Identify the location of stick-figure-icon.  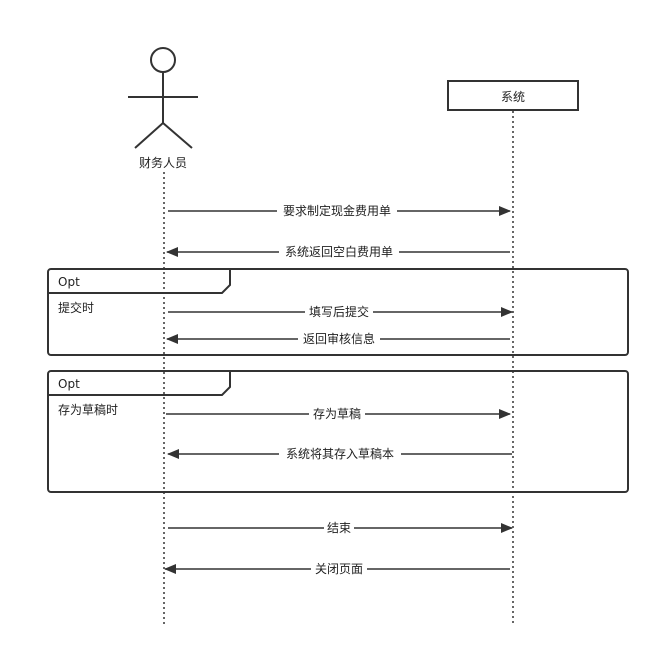
(163, 98).